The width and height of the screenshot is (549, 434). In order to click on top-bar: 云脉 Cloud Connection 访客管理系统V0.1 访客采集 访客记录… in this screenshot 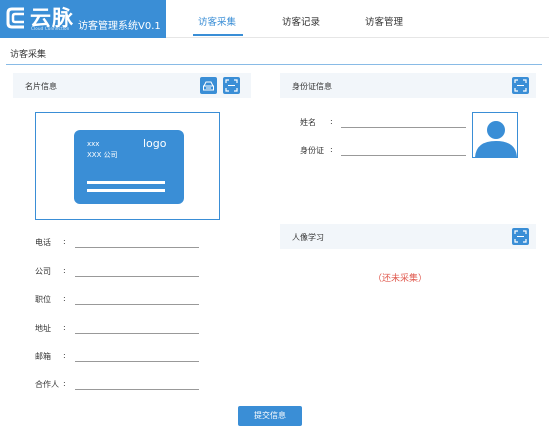, I will do `click(274, 19)`.